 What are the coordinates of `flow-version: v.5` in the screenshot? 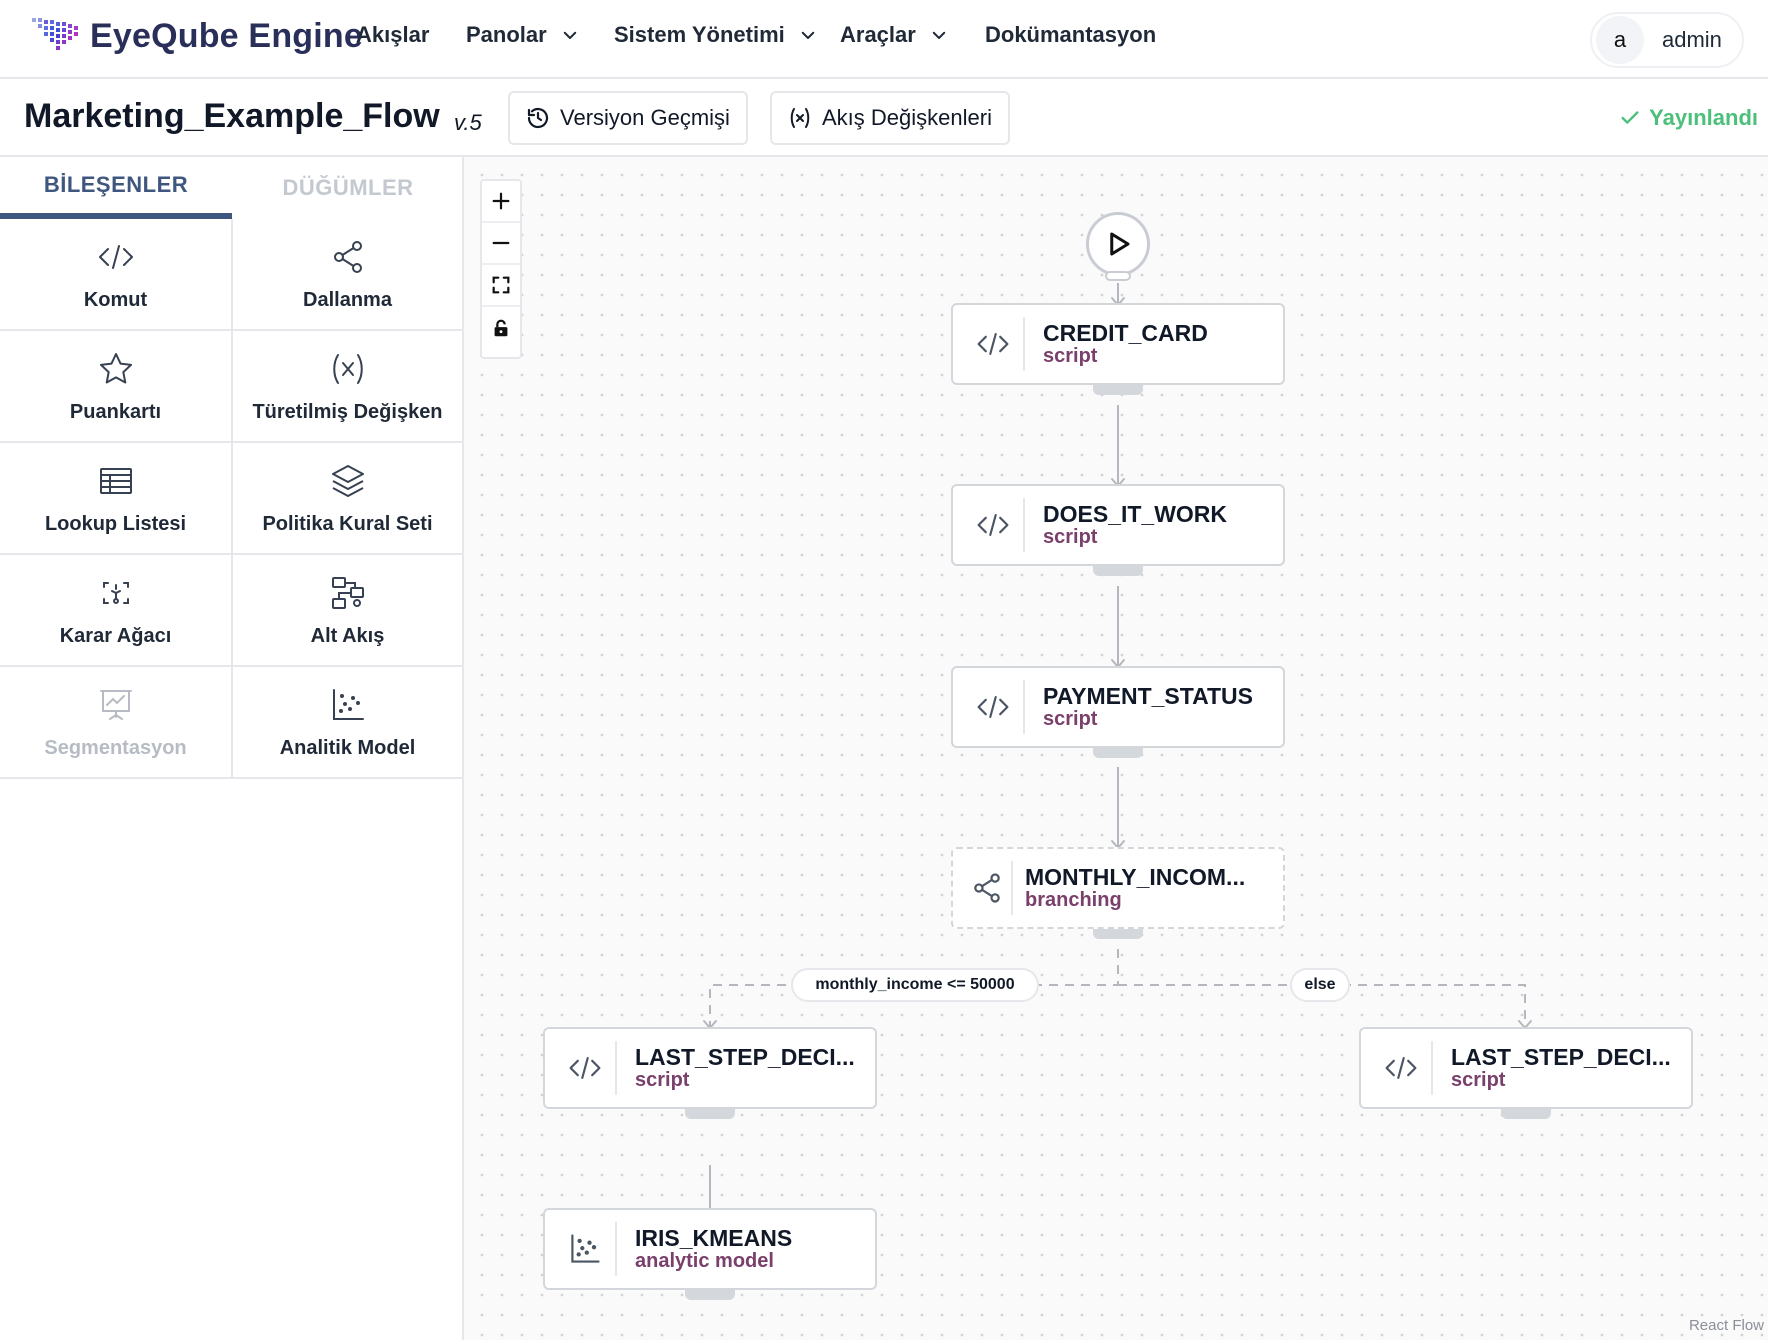 It's located at (468, 122).